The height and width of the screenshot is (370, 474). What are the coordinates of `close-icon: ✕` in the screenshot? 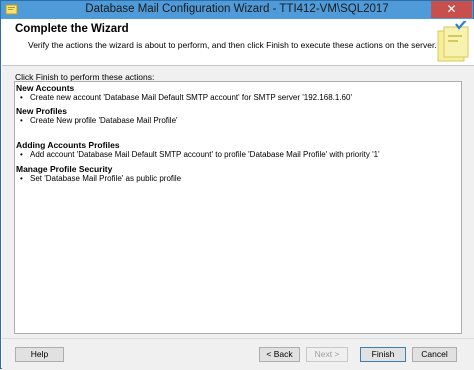 It's located at (451, 9).